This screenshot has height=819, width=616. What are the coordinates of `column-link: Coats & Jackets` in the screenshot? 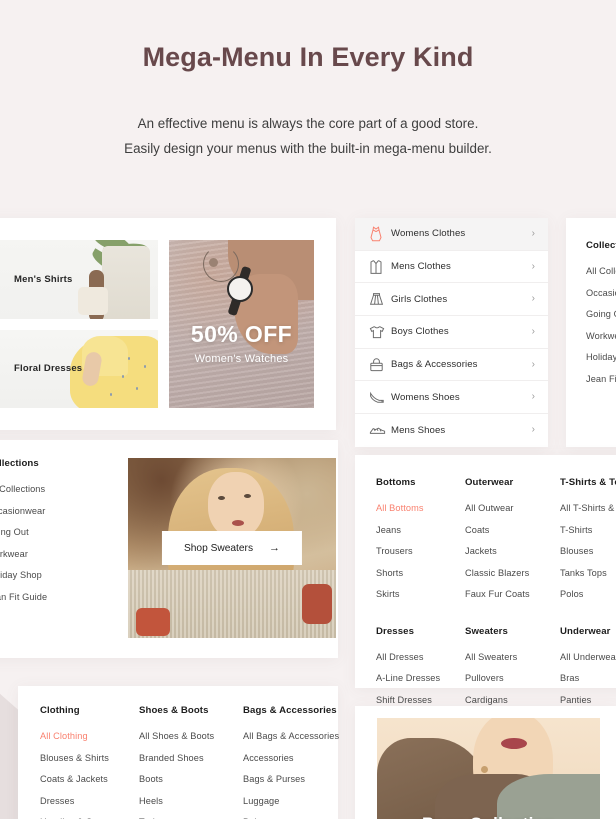 It's located at (89, 779).